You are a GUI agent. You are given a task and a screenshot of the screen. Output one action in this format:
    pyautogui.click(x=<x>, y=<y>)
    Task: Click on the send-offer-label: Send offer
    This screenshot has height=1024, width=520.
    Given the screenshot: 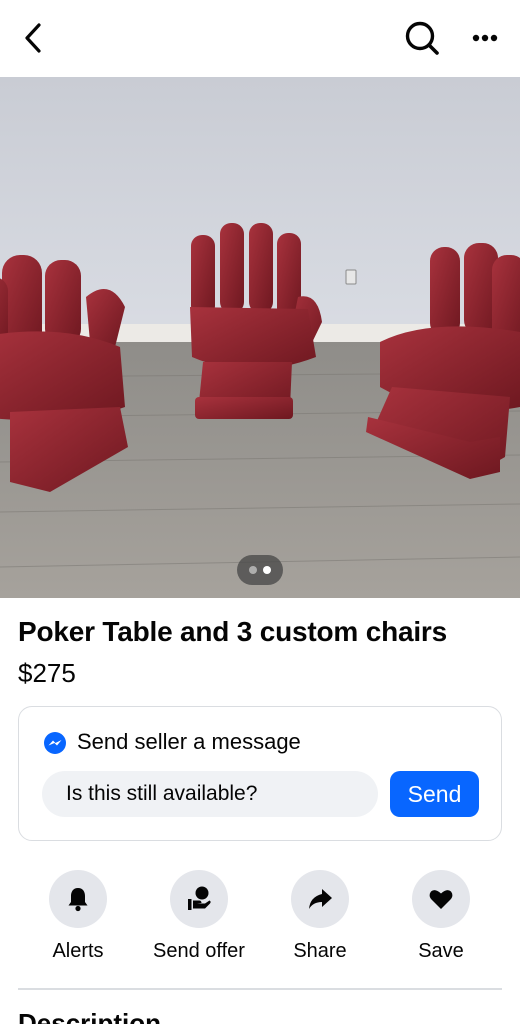 What is the action you would take?
    pyautogui.click(x=199, y=951)
    